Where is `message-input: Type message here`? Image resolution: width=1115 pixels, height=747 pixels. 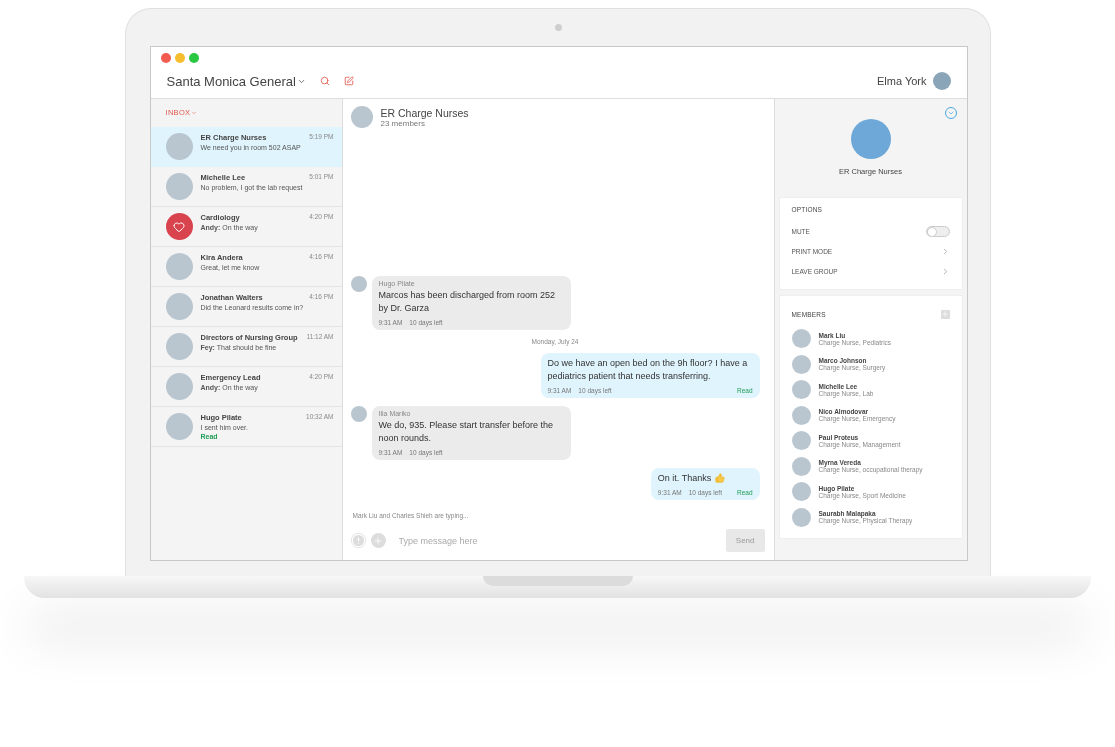
message-input: Type message here is located at coordinates (555, 540).